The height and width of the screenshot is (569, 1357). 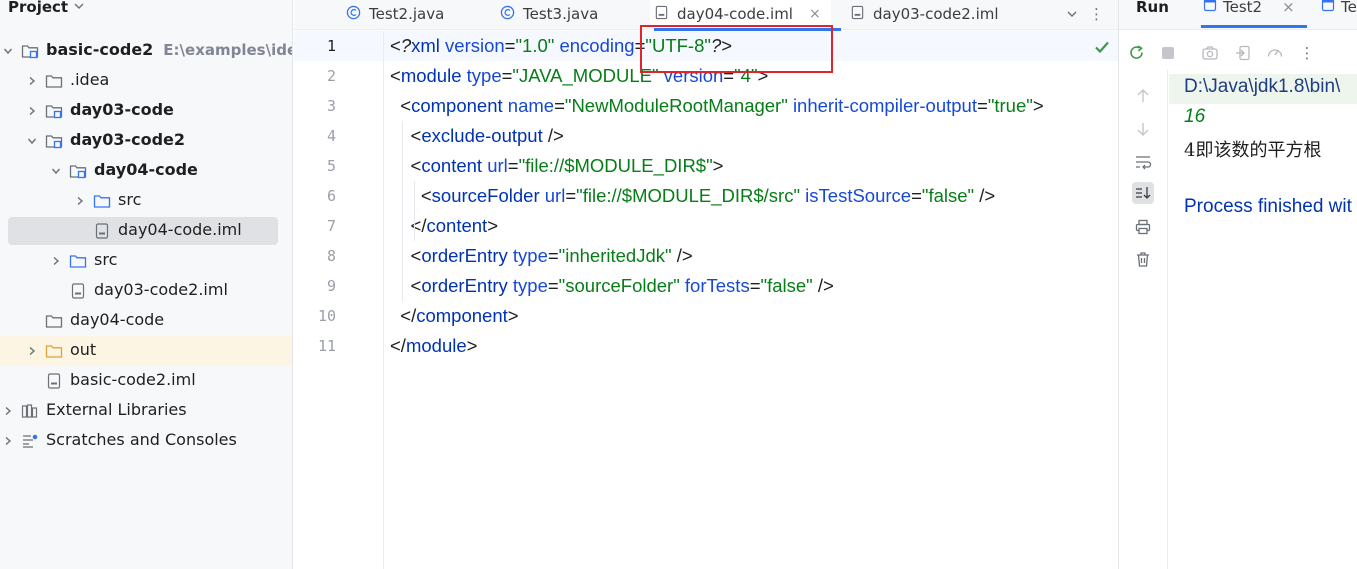 I want to click on project-title: Project, so click(x=38, y=8).